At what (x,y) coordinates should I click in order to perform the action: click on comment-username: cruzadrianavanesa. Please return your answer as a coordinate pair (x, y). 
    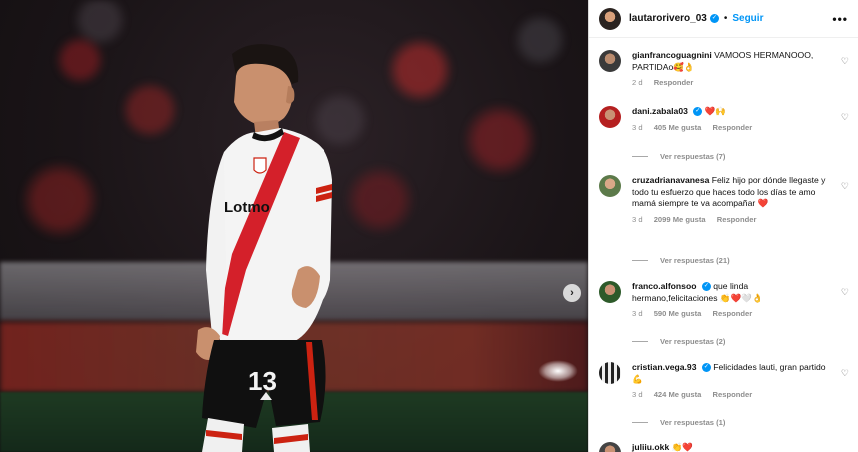
    Looking at the image, I should click on (670, 180).